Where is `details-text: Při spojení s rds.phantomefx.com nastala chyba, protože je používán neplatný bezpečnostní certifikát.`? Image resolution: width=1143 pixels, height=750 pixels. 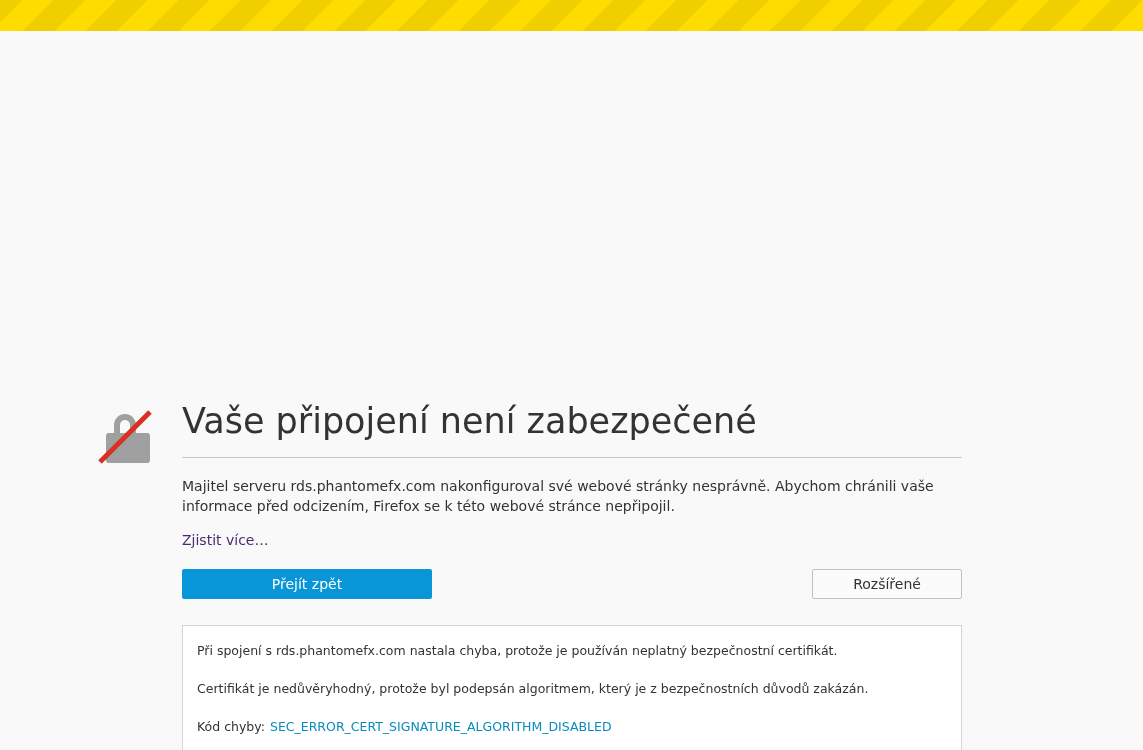
details-text: Při spojení s rds.phantomefx.com nastala chyba, protože je používán neplatný bezpečnostní certifikát. is located at coordinates (518, 651).